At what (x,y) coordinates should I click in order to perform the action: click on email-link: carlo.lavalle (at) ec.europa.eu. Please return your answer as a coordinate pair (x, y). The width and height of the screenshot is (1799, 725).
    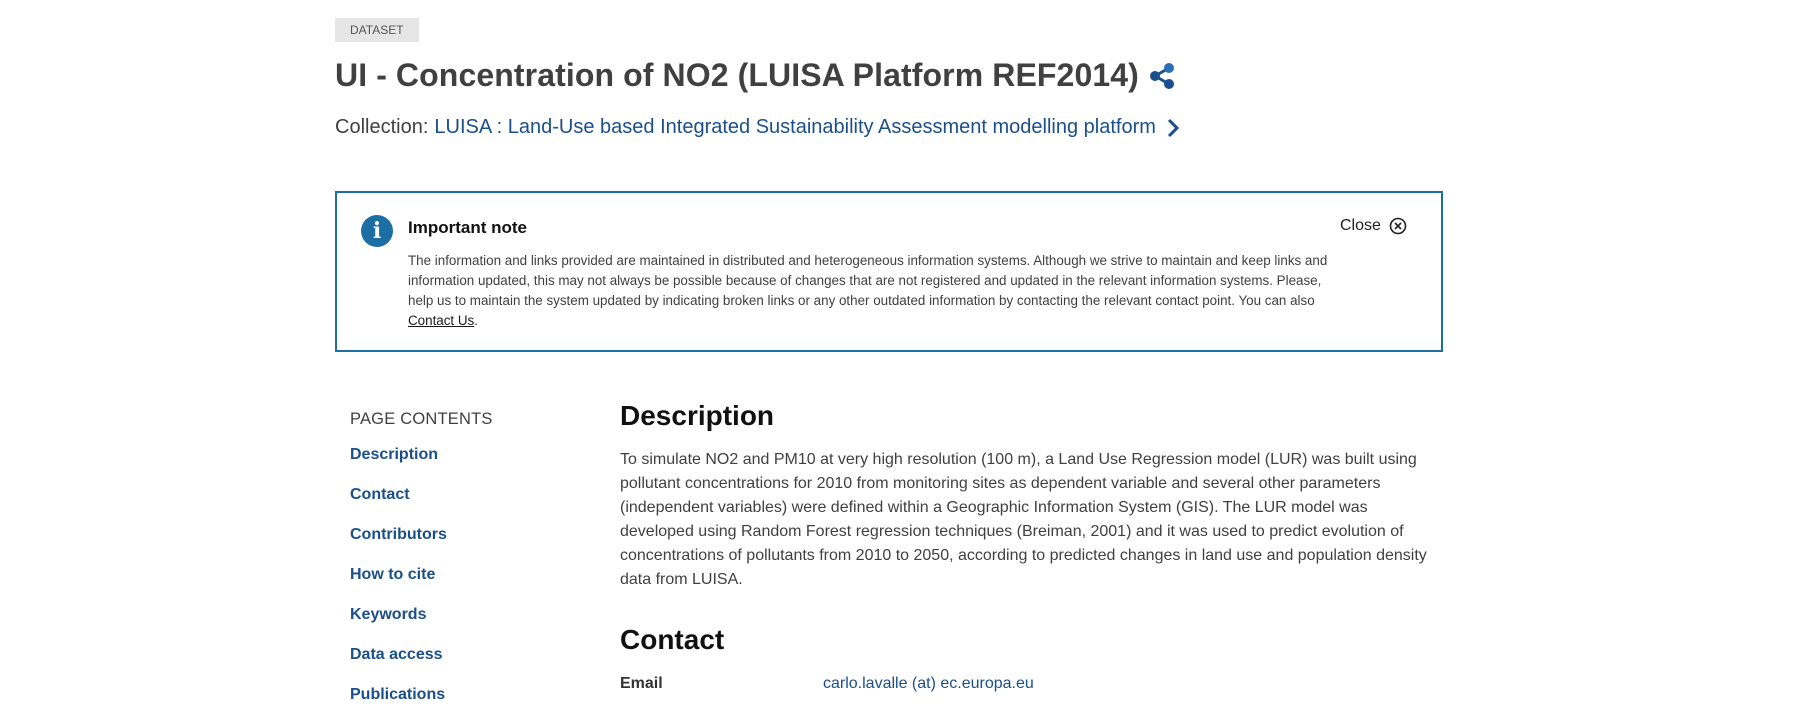
    Looking at the image, I should click on (928, 684).